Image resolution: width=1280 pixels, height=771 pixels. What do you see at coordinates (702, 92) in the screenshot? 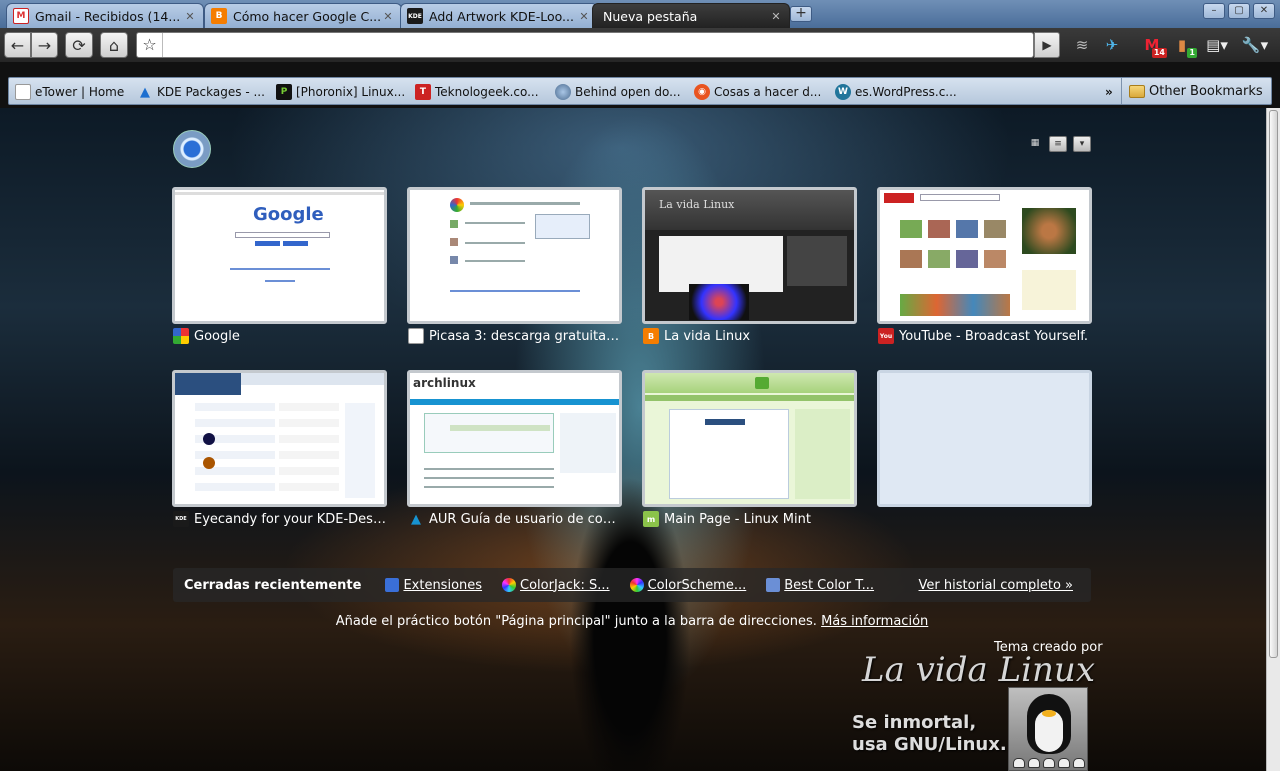
I see `ubuntu-icon: ◉` at bounding box center [702, 92].